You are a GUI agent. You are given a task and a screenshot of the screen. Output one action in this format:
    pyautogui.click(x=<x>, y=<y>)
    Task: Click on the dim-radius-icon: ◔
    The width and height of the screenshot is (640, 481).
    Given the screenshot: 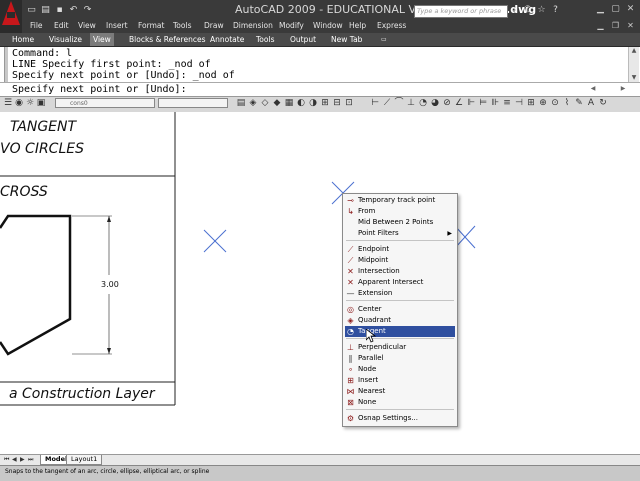 What is the action you would take?
    pyautogui.click(x=423, y=103)
    